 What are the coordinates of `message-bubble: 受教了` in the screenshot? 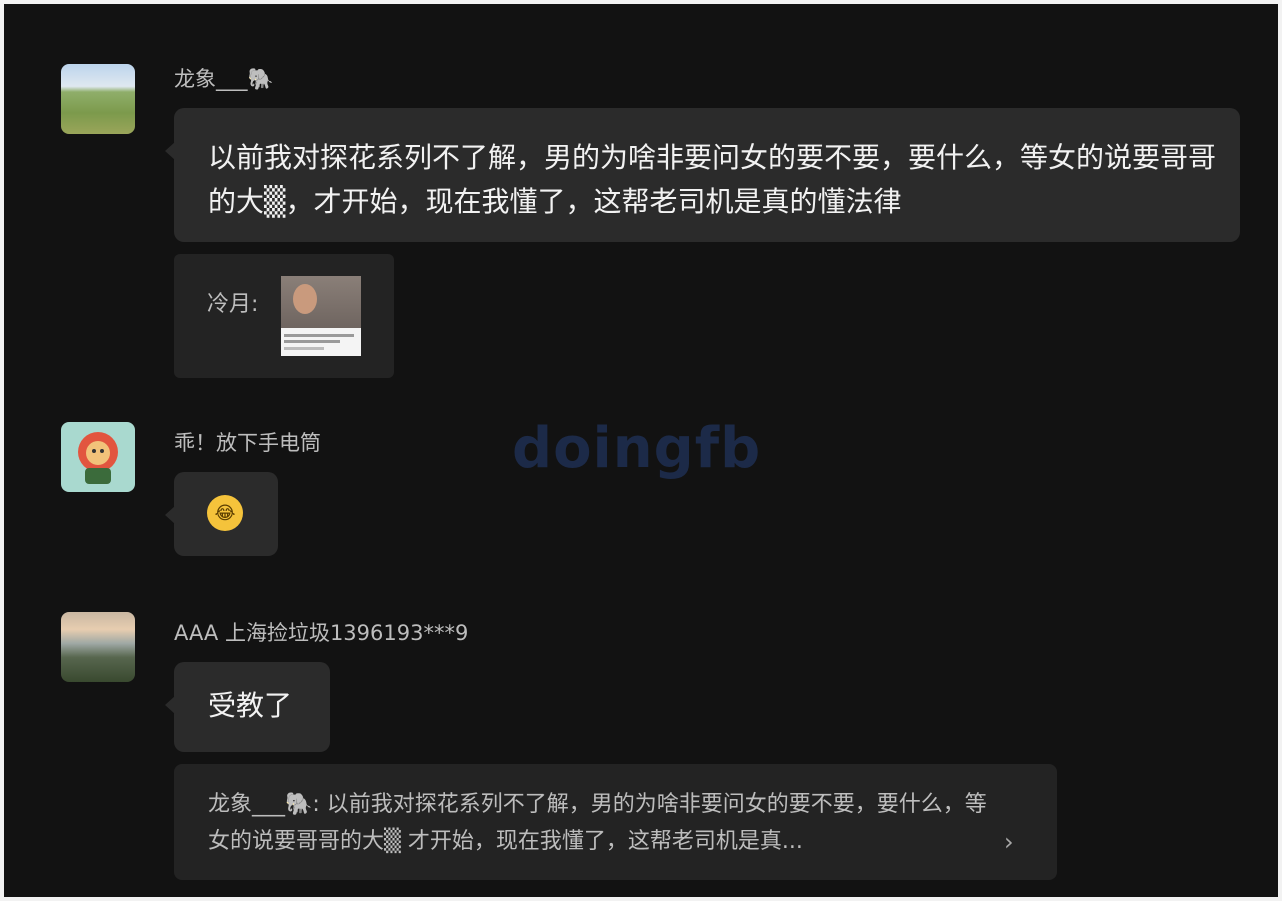 It's located at (247, 707).